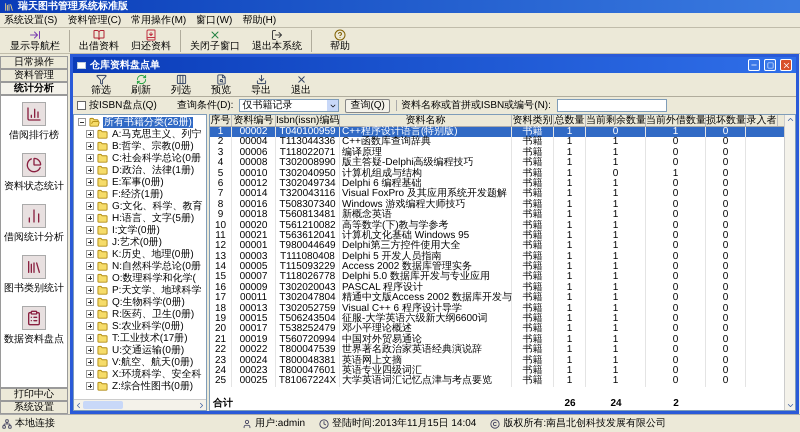  I want to click on column-header: 损坏数量, so click(726, 120).